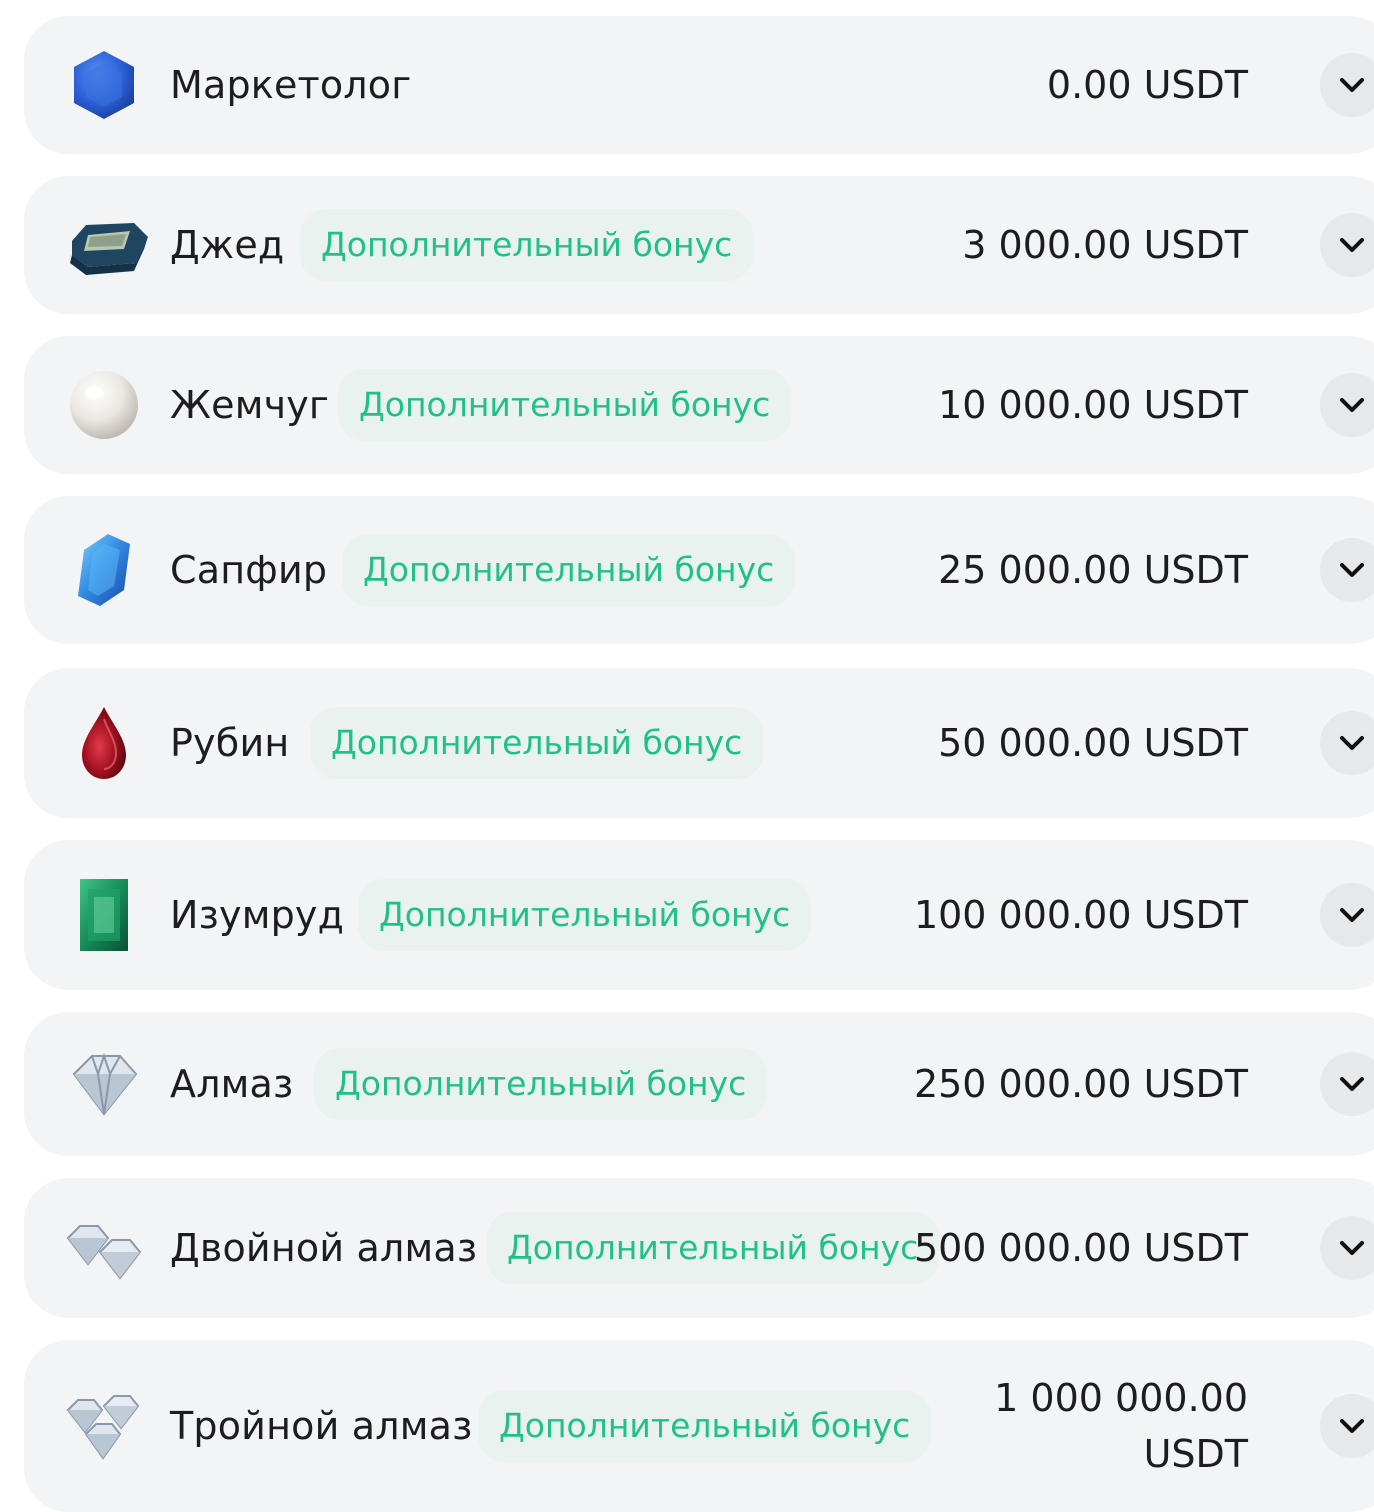 Image resolution: width=1374 pixels, height=1512 pixels. What do you see at coordinates (1105, 245) in the screenshot?
I see `tier-amount: 3 000.00 USDT` at bounding box center [1105, 245].